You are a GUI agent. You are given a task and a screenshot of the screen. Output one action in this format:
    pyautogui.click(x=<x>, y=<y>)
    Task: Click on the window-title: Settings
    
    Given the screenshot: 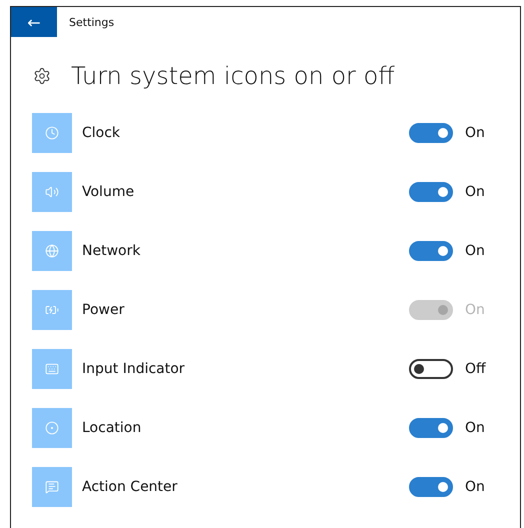 What is the action you would take?
    pyautogui.click(x=91, y=22)
    